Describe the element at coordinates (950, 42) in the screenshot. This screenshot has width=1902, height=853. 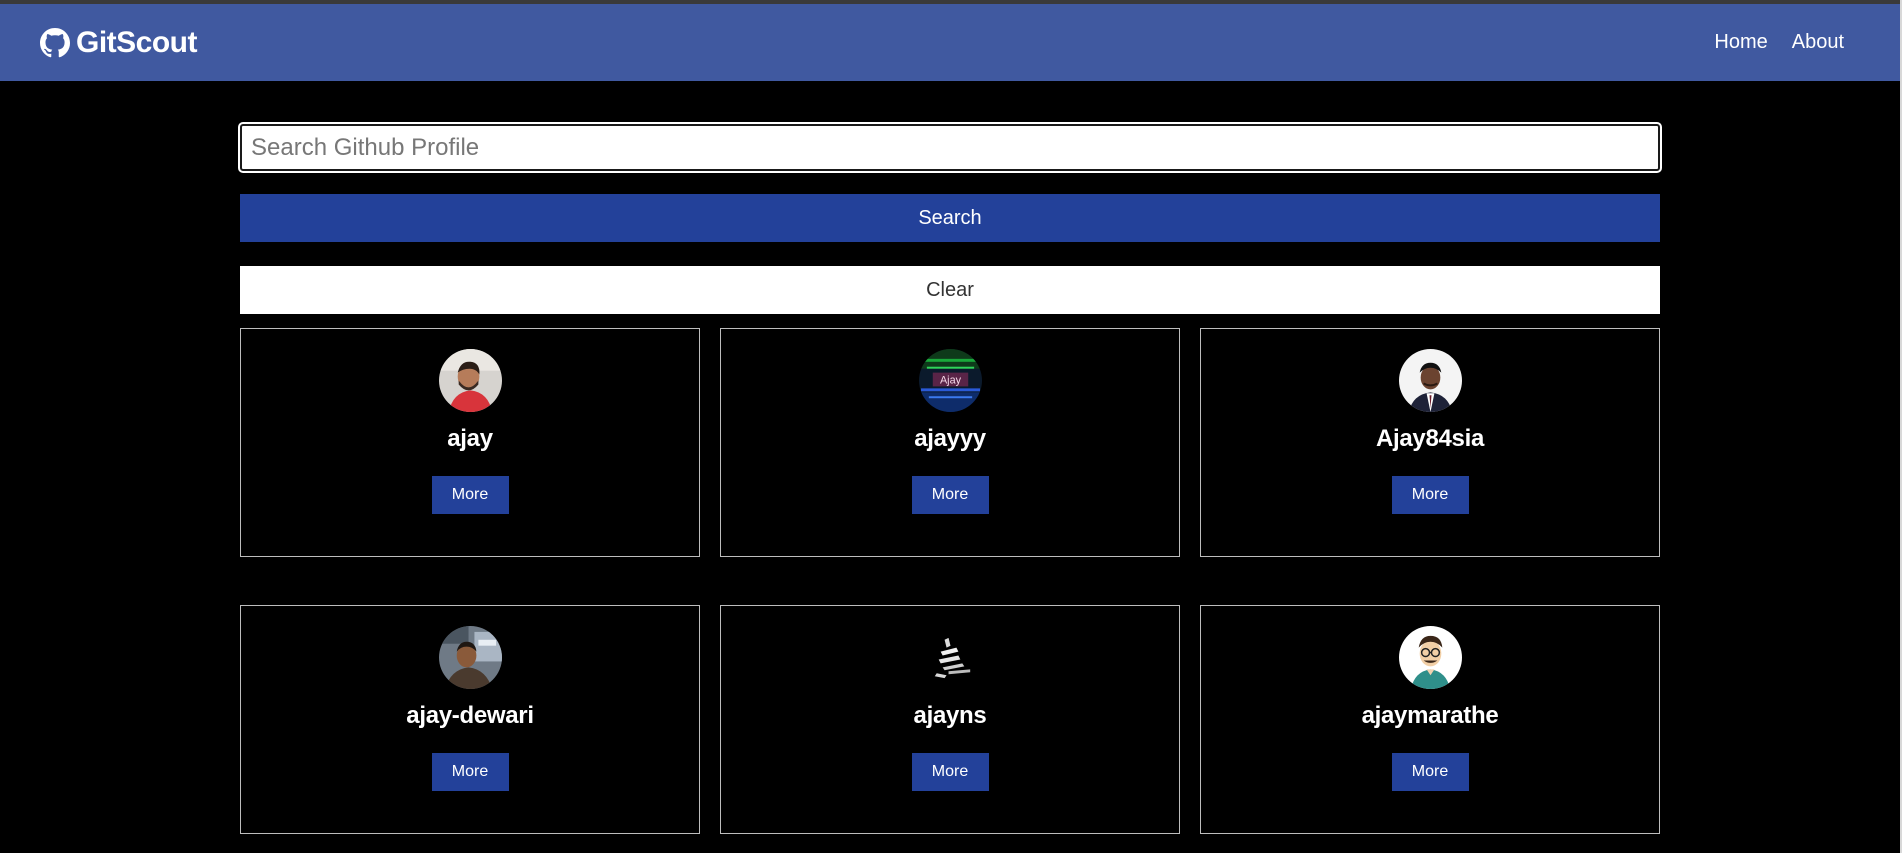
I see `navbar: GitScout Home About` at that location.